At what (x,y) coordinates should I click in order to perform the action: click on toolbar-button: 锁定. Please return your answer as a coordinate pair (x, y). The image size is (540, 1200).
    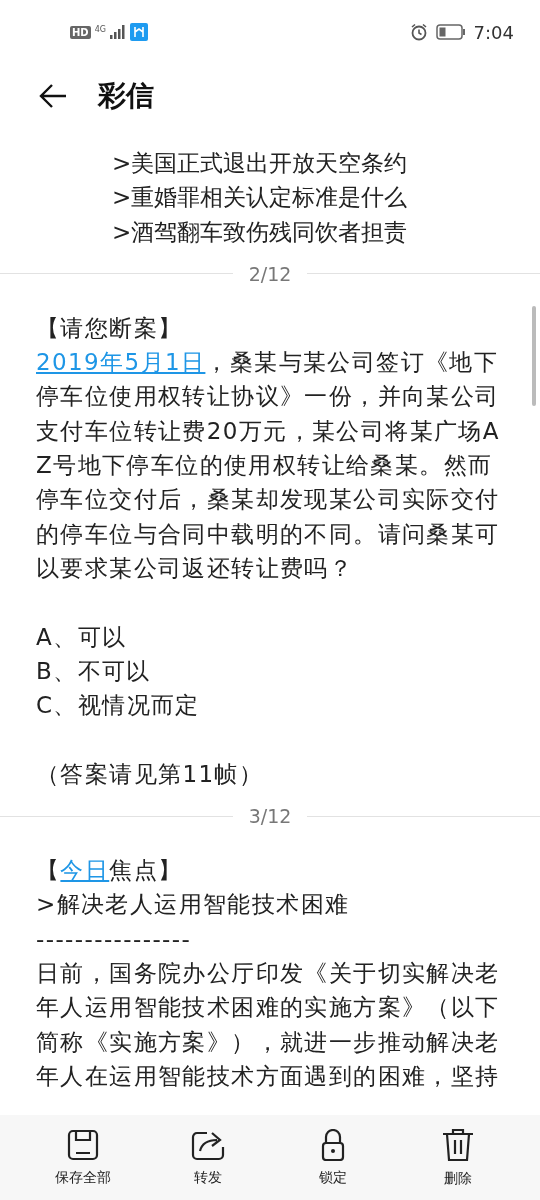
    Looking at the image, I should click on (332, 1157).